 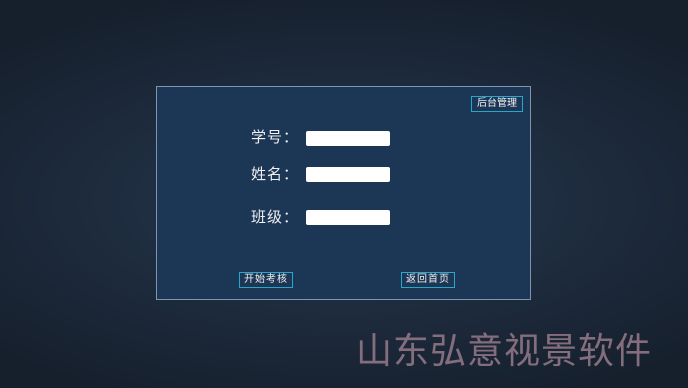 What do you see at coordinates (348, 138) in the screenshot?
I see `student-id-input` at bounding box center [348, 138].